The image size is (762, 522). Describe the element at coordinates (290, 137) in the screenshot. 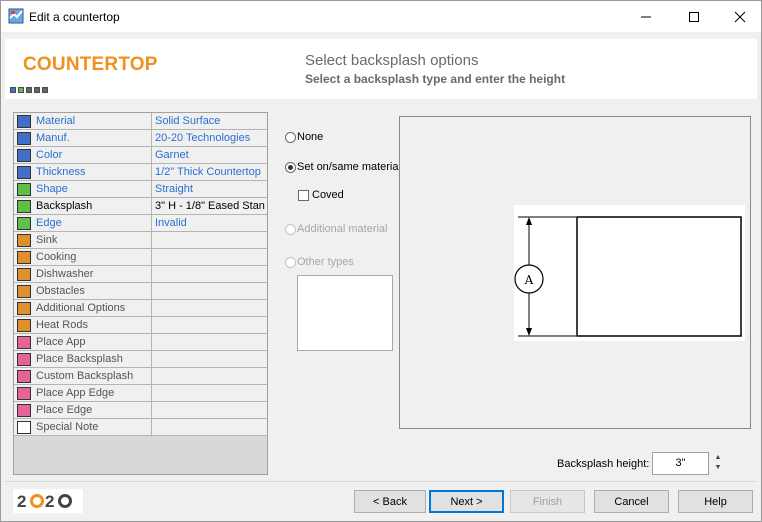

I see `none-radio` at that location.